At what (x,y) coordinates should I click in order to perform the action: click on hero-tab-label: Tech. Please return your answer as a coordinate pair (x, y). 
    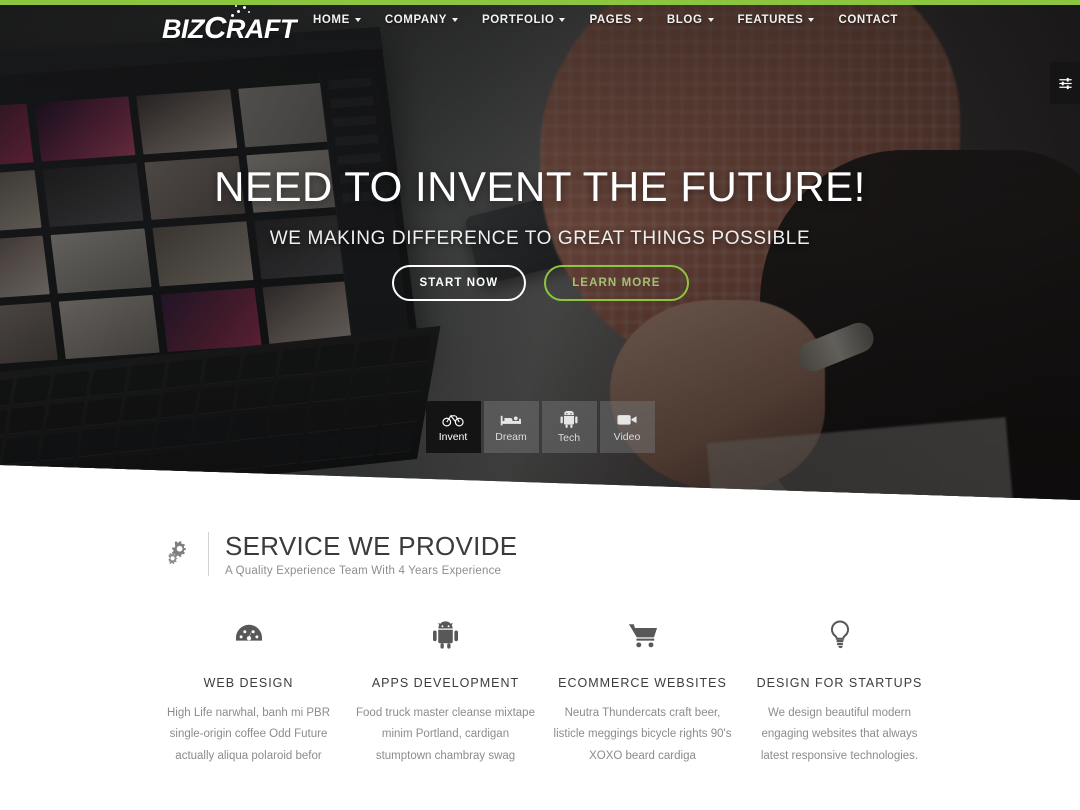
    Looking at the image, I should click on (569, 437).